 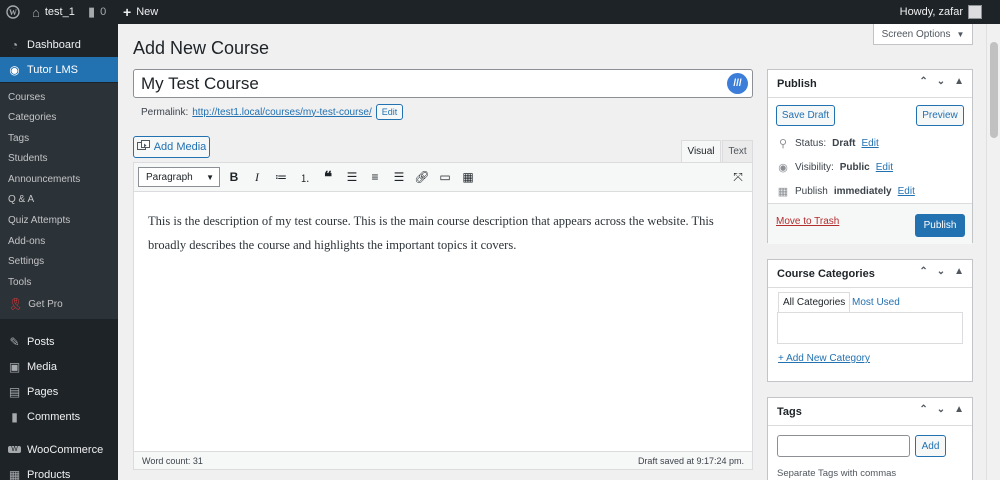 I want to click on sidebar-item-woocommerce: W WooCommerce, so click(x=59, y=449).